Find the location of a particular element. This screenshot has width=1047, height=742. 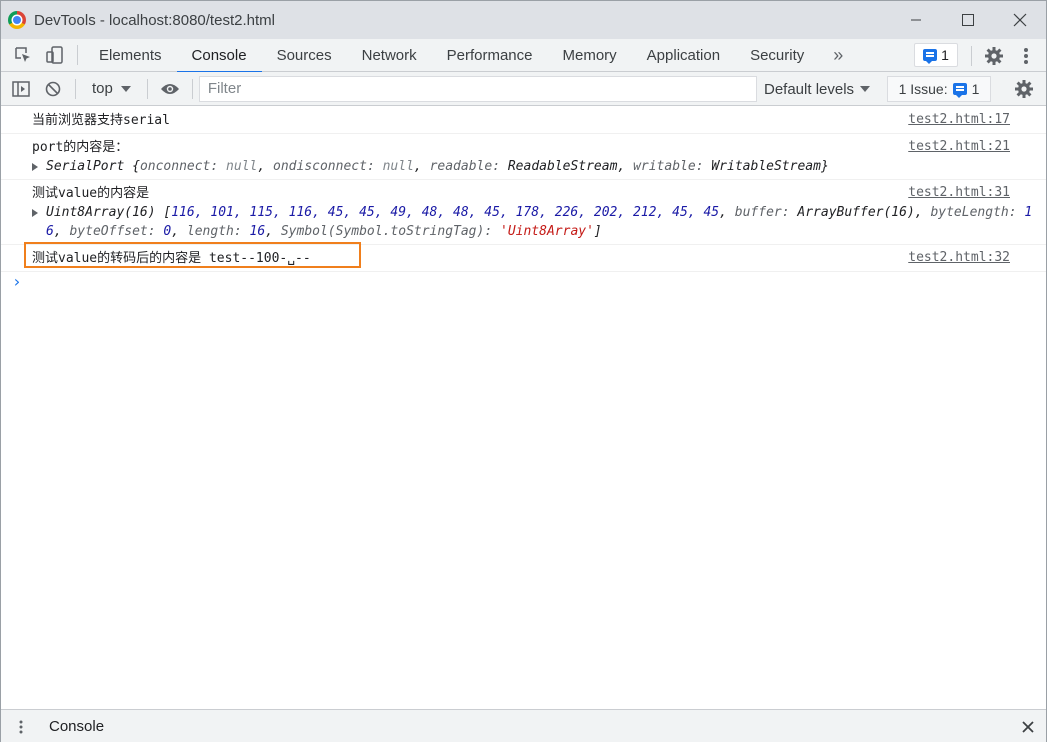

tab-console: Console is located at coordinates (219, 56).